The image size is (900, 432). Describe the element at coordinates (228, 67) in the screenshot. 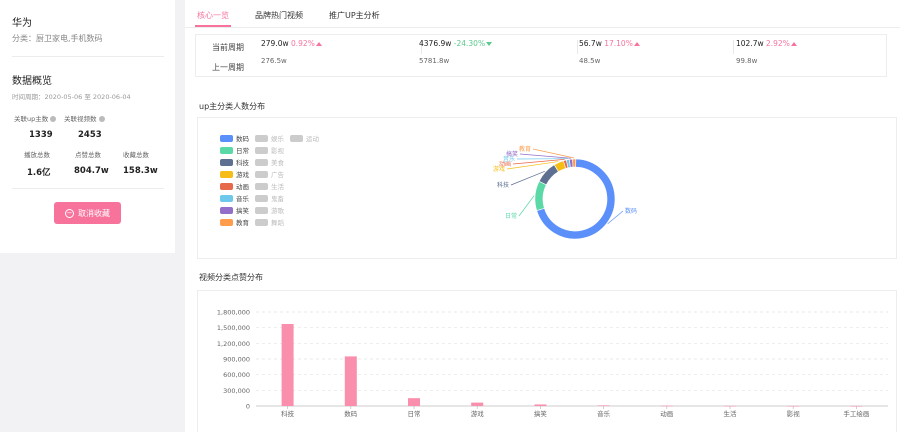

I see `previous-period-label: 上一周期` at that location.